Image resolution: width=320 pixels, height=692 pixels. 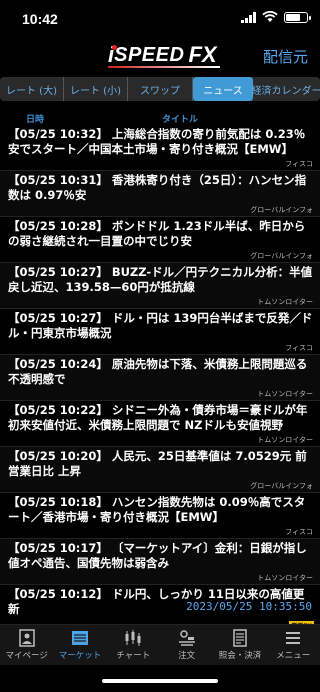 I want to click on nav-label: 照会・決済, so click(x=240, y=656).